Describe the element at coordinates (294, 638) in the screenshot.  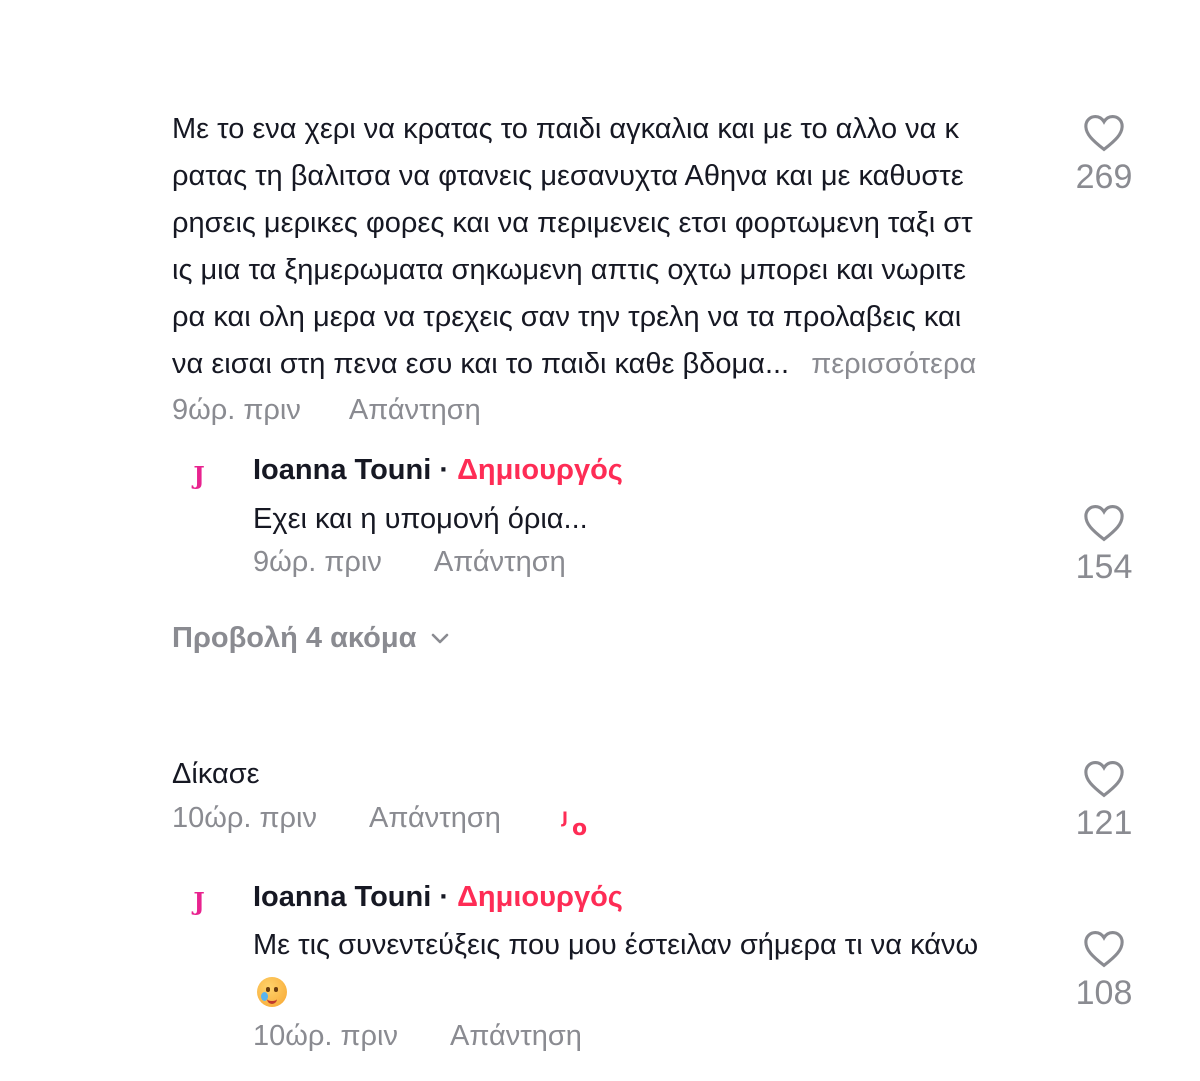
I see `view-more-label: Προβολή 4 ακόμα` at that location.